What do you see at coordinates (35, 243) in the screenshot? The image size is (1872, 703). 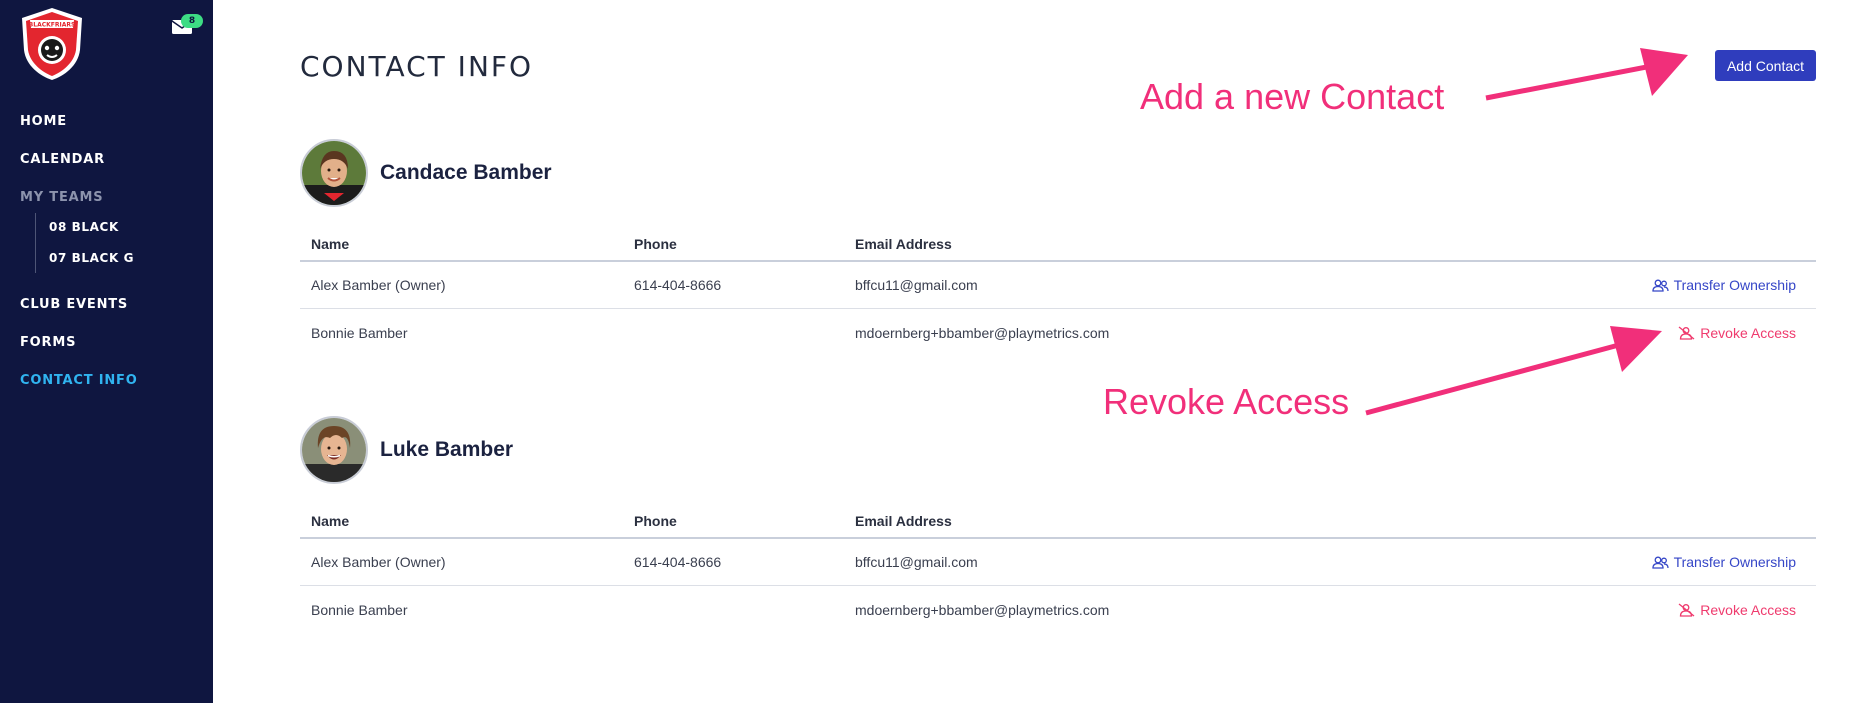 I see `team-list-divider` at bounding box center [35, 243].